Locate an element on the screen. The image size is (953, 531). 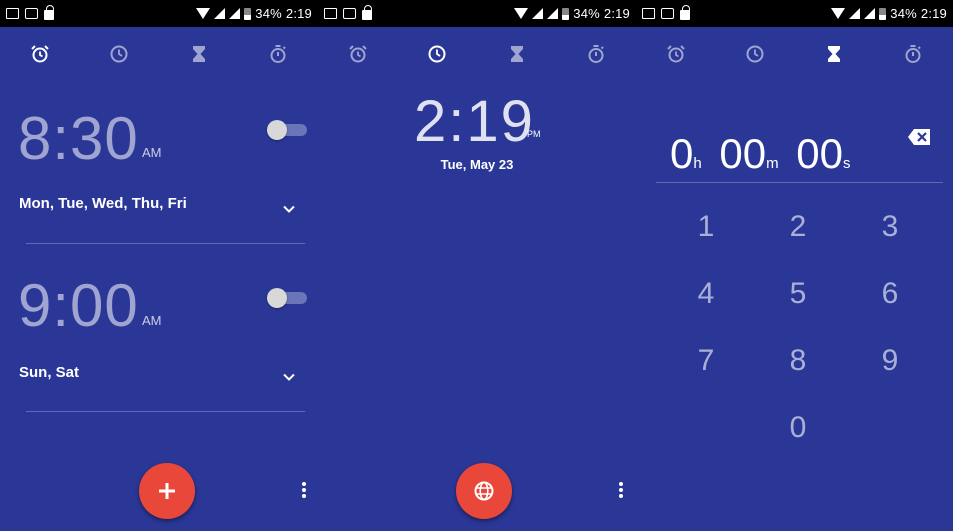
keypad-key-0: 0 is located at coordinates (798, 428).